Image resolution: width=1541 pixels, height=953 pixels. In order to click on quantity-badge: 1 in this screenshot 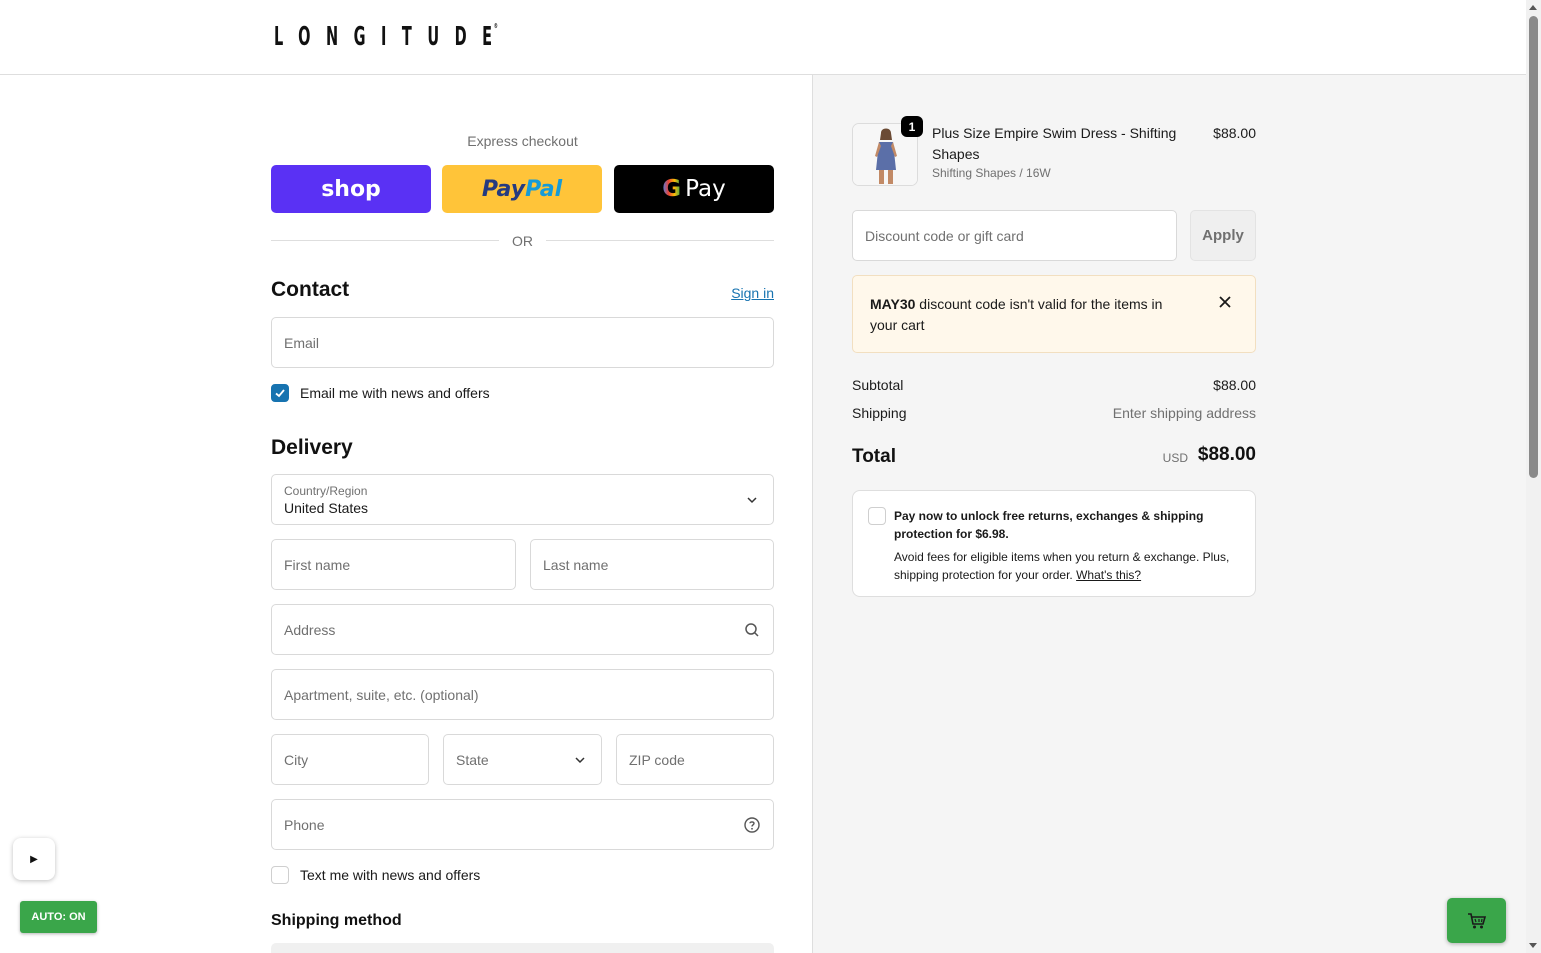, I will do `click(912, 126)`.